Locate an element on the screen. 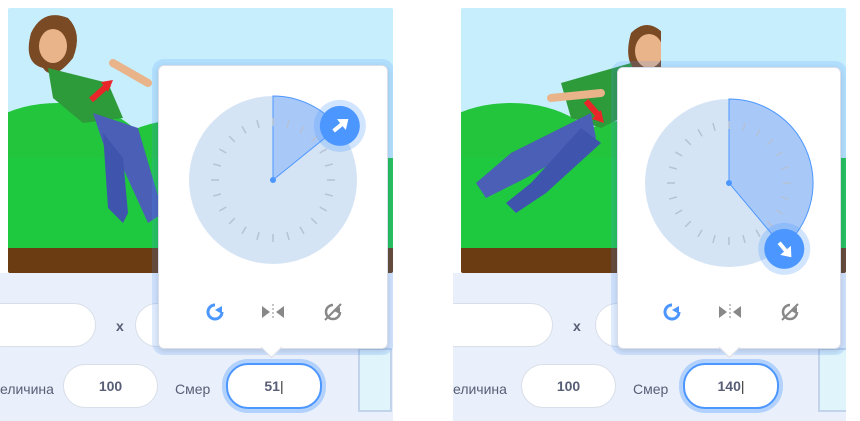  direction-value: 51 is located at coordinates (272, 386).